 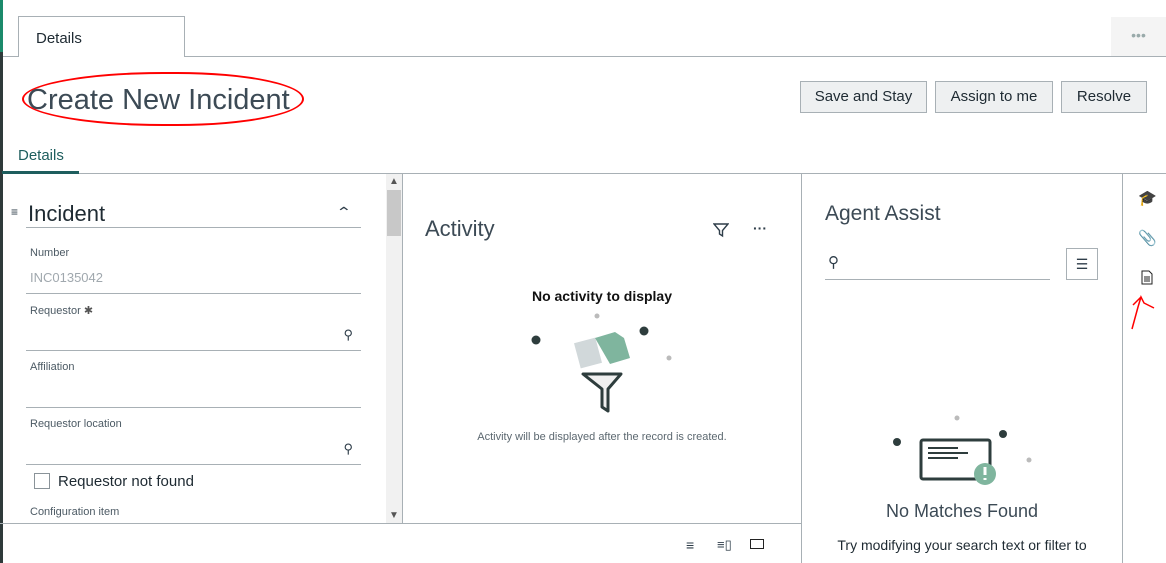 I want to click on number-value: INC0135042, so click(x=66, y=277).